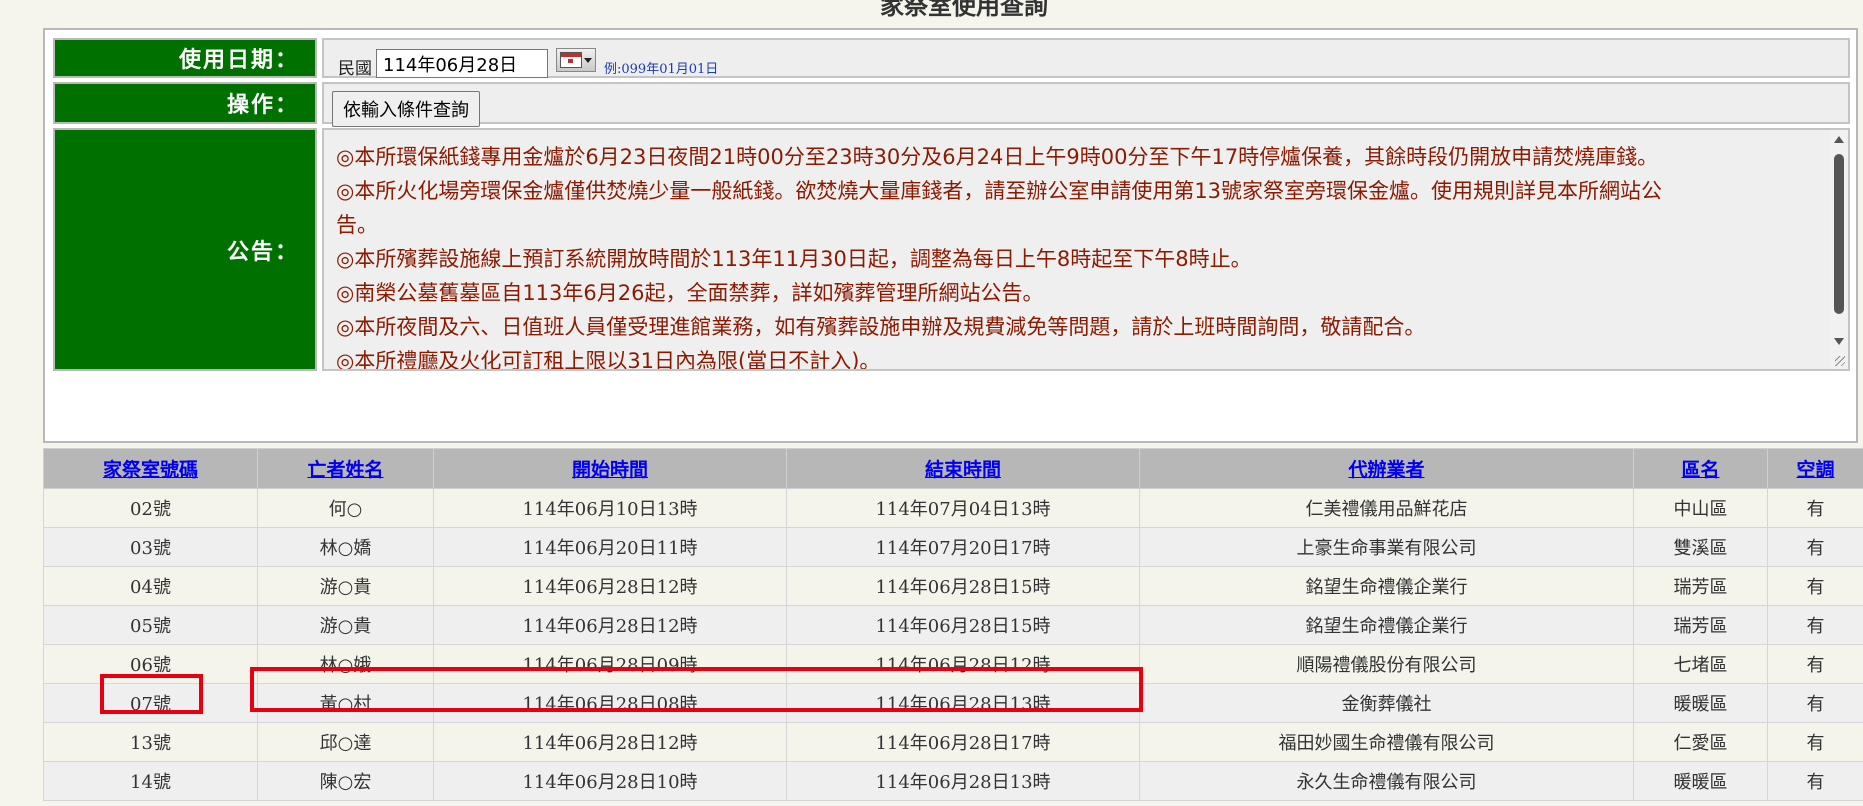  What do you see at coordinates (150, 703) in the screenshot?
I see `table-cell: 07號` at bounding box center [150, 703].